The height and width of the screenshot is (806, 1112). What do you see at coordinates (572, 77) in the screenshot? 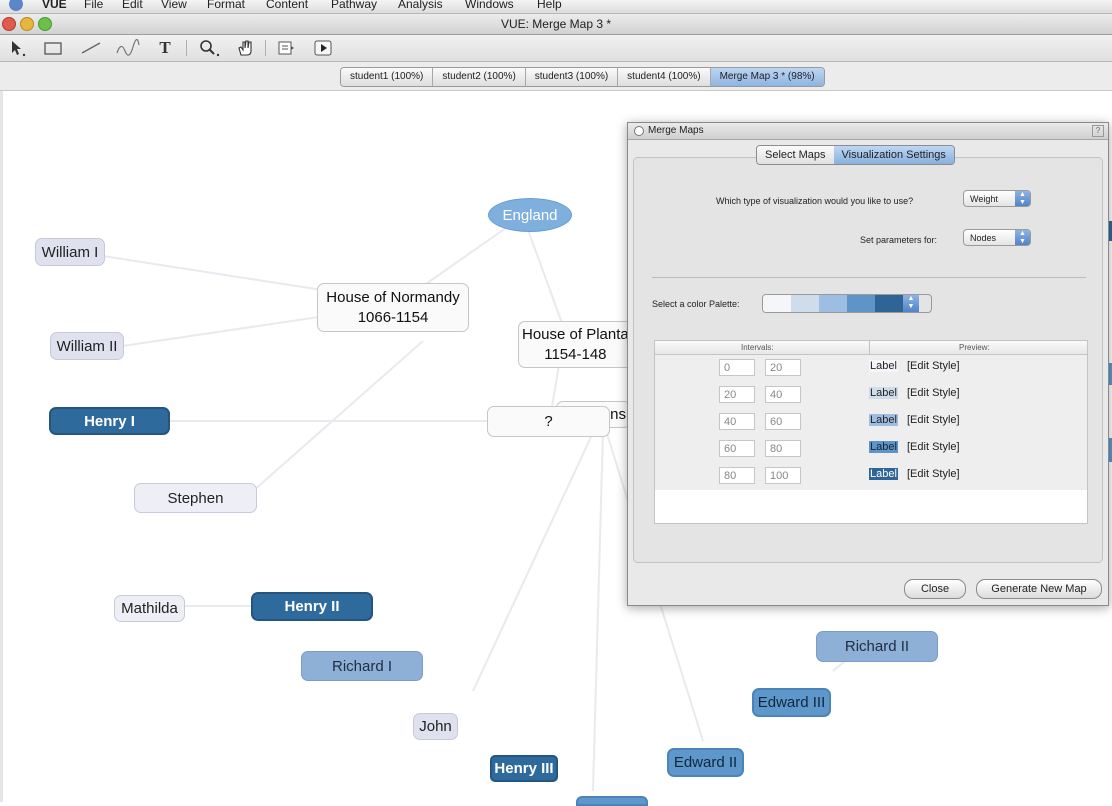
I see `tab-student3: student3 (100%)` at bounding box center [572, 77].